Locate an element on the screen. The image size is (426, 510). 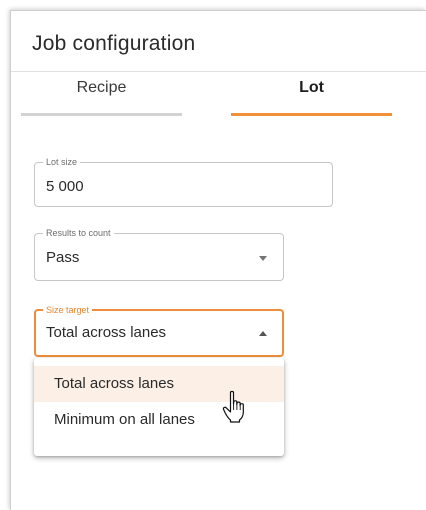
lot-size-field: Lot size 5 000 is located at coordinates (183, 181).